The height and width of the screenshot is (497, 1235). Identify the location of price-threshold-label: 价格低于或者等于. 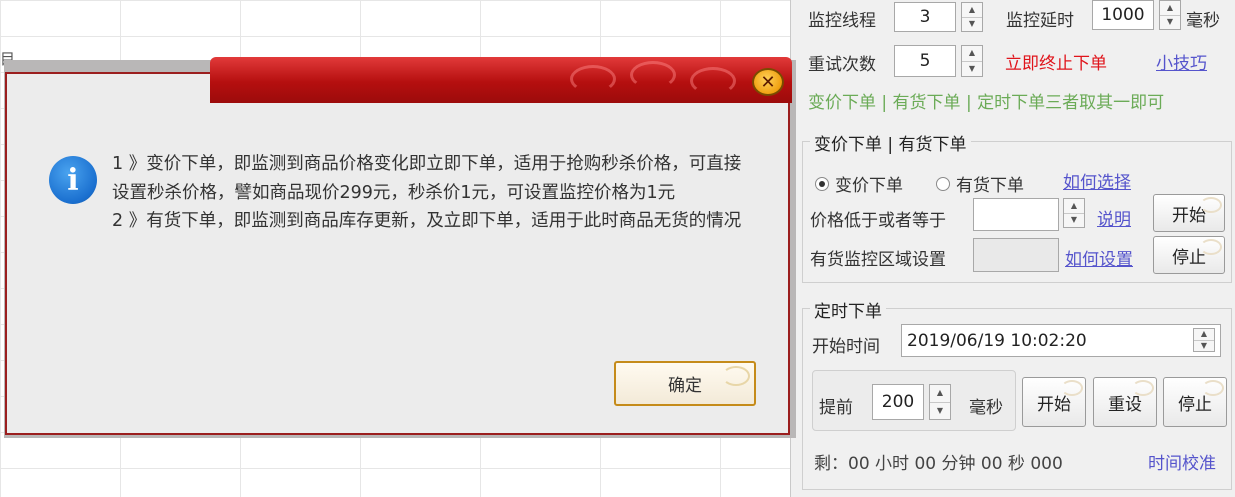
(878, 221).